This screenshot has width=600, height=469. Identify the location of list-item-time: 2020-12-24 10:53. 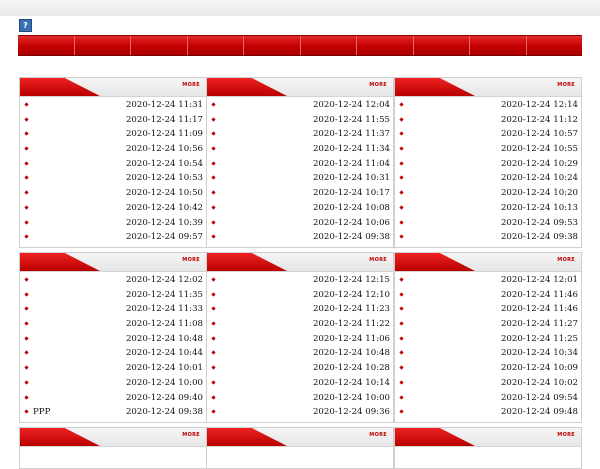
(164, 178).